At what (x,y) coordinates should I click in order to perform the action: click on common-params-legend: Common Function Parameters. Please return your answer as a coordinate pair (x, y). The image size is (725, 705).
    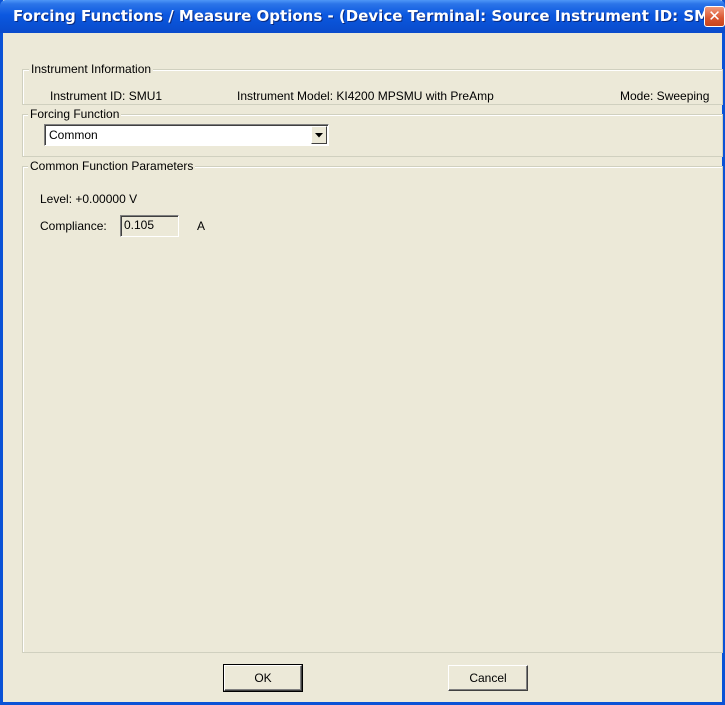
    Looking at the image, I should click on (112, 166).